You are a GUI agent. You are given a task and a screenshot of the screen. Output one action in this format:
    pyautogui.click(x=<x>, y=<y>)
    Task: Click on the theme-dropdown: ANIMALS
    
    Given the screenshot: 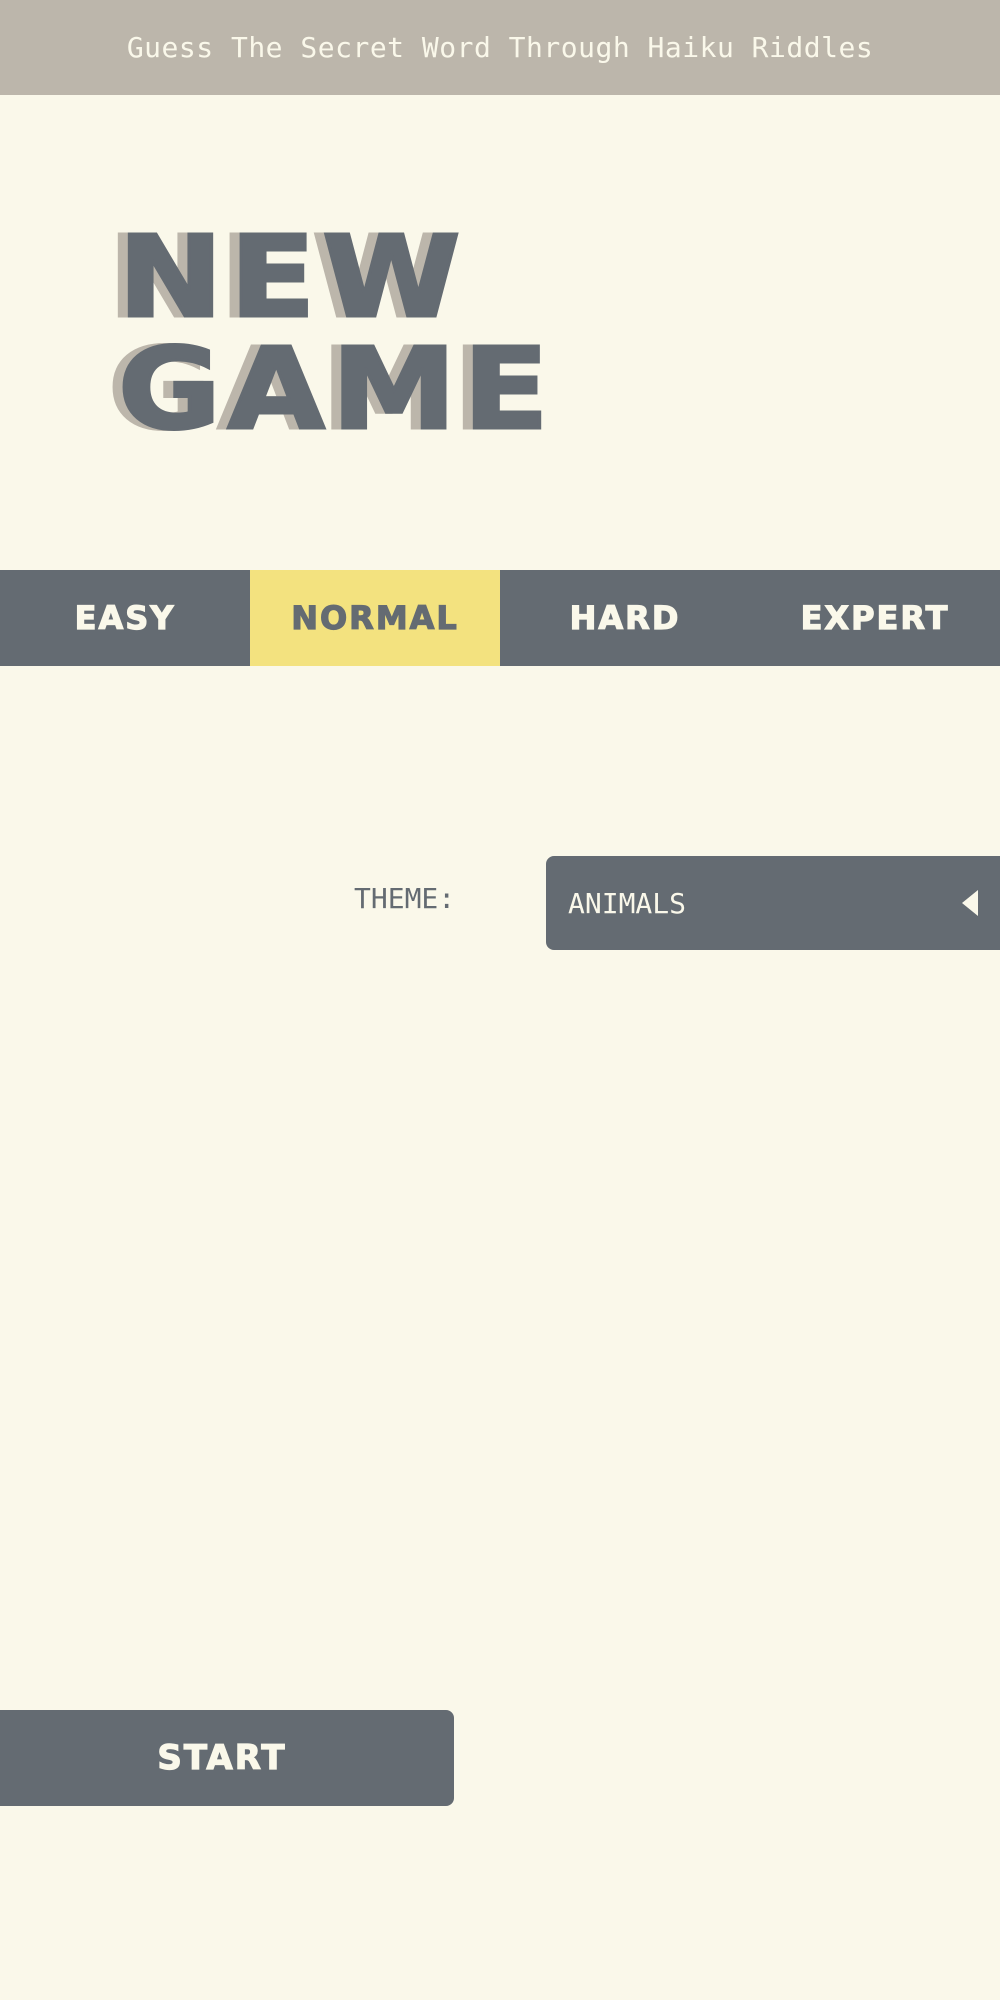 What is the action you would take?
    pyautogui.click(x=773, y=903)
    